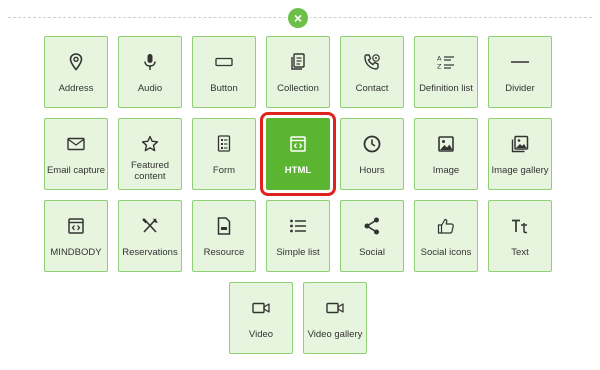 The image size is (600, 370). I want to click on tile-reservations: Reservations, so click(150, 236).